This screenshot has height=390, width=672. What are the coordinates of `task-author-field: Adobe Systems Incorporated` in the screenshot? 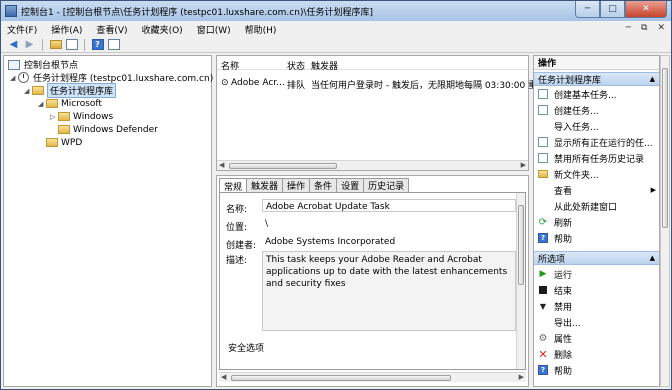 It's located at (389, 241).